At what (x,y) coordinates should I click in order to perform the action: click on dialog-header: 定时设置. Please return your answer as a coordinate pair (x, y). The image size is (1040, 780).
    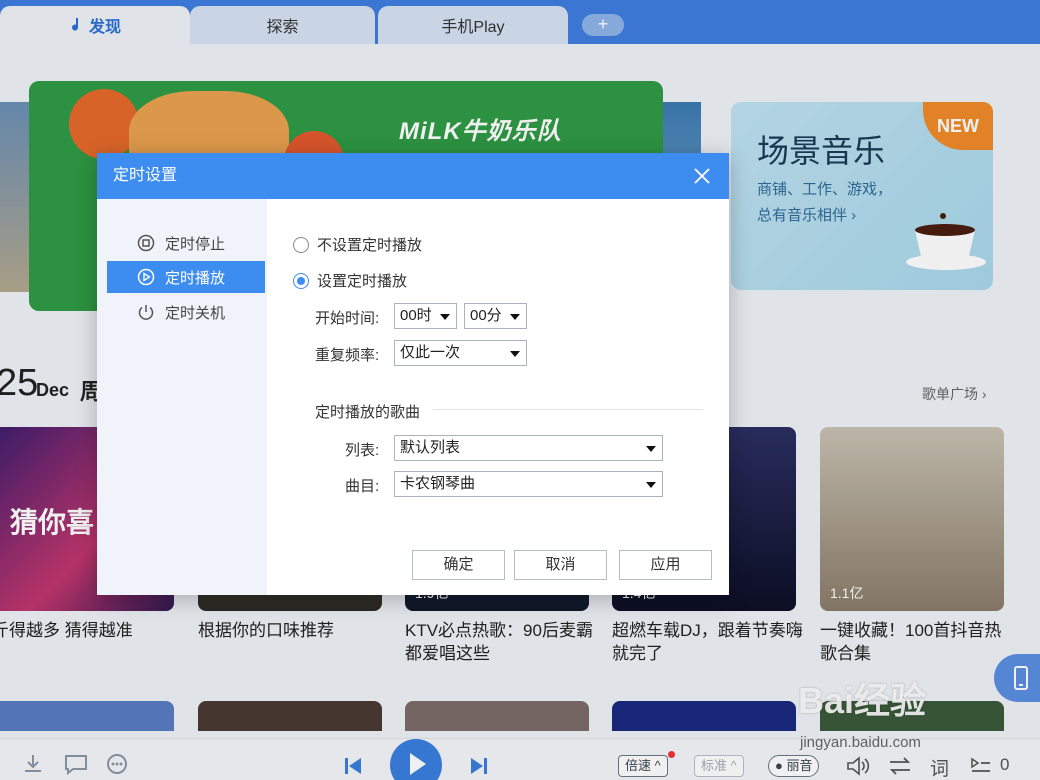
    Looking at the image, I should click on (413, 176).